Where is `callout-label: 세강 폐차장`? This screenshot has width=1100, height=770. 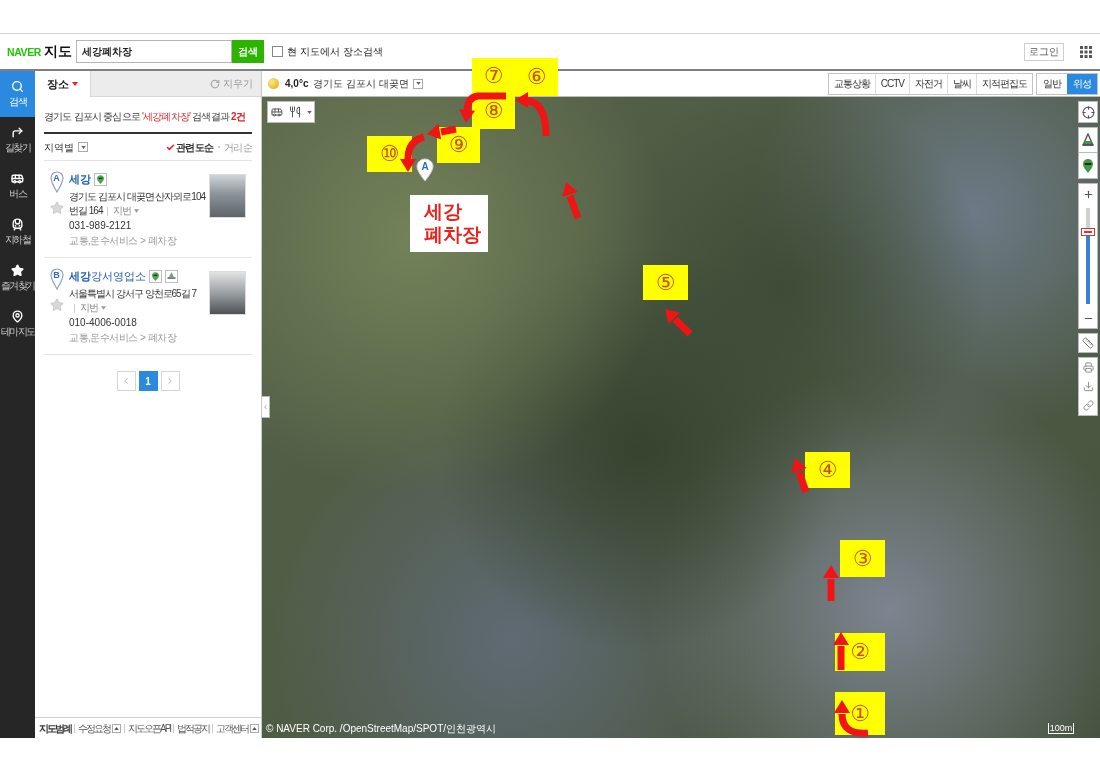 callout-label: 세강 폐차장 is located at coordinates (449, 223).